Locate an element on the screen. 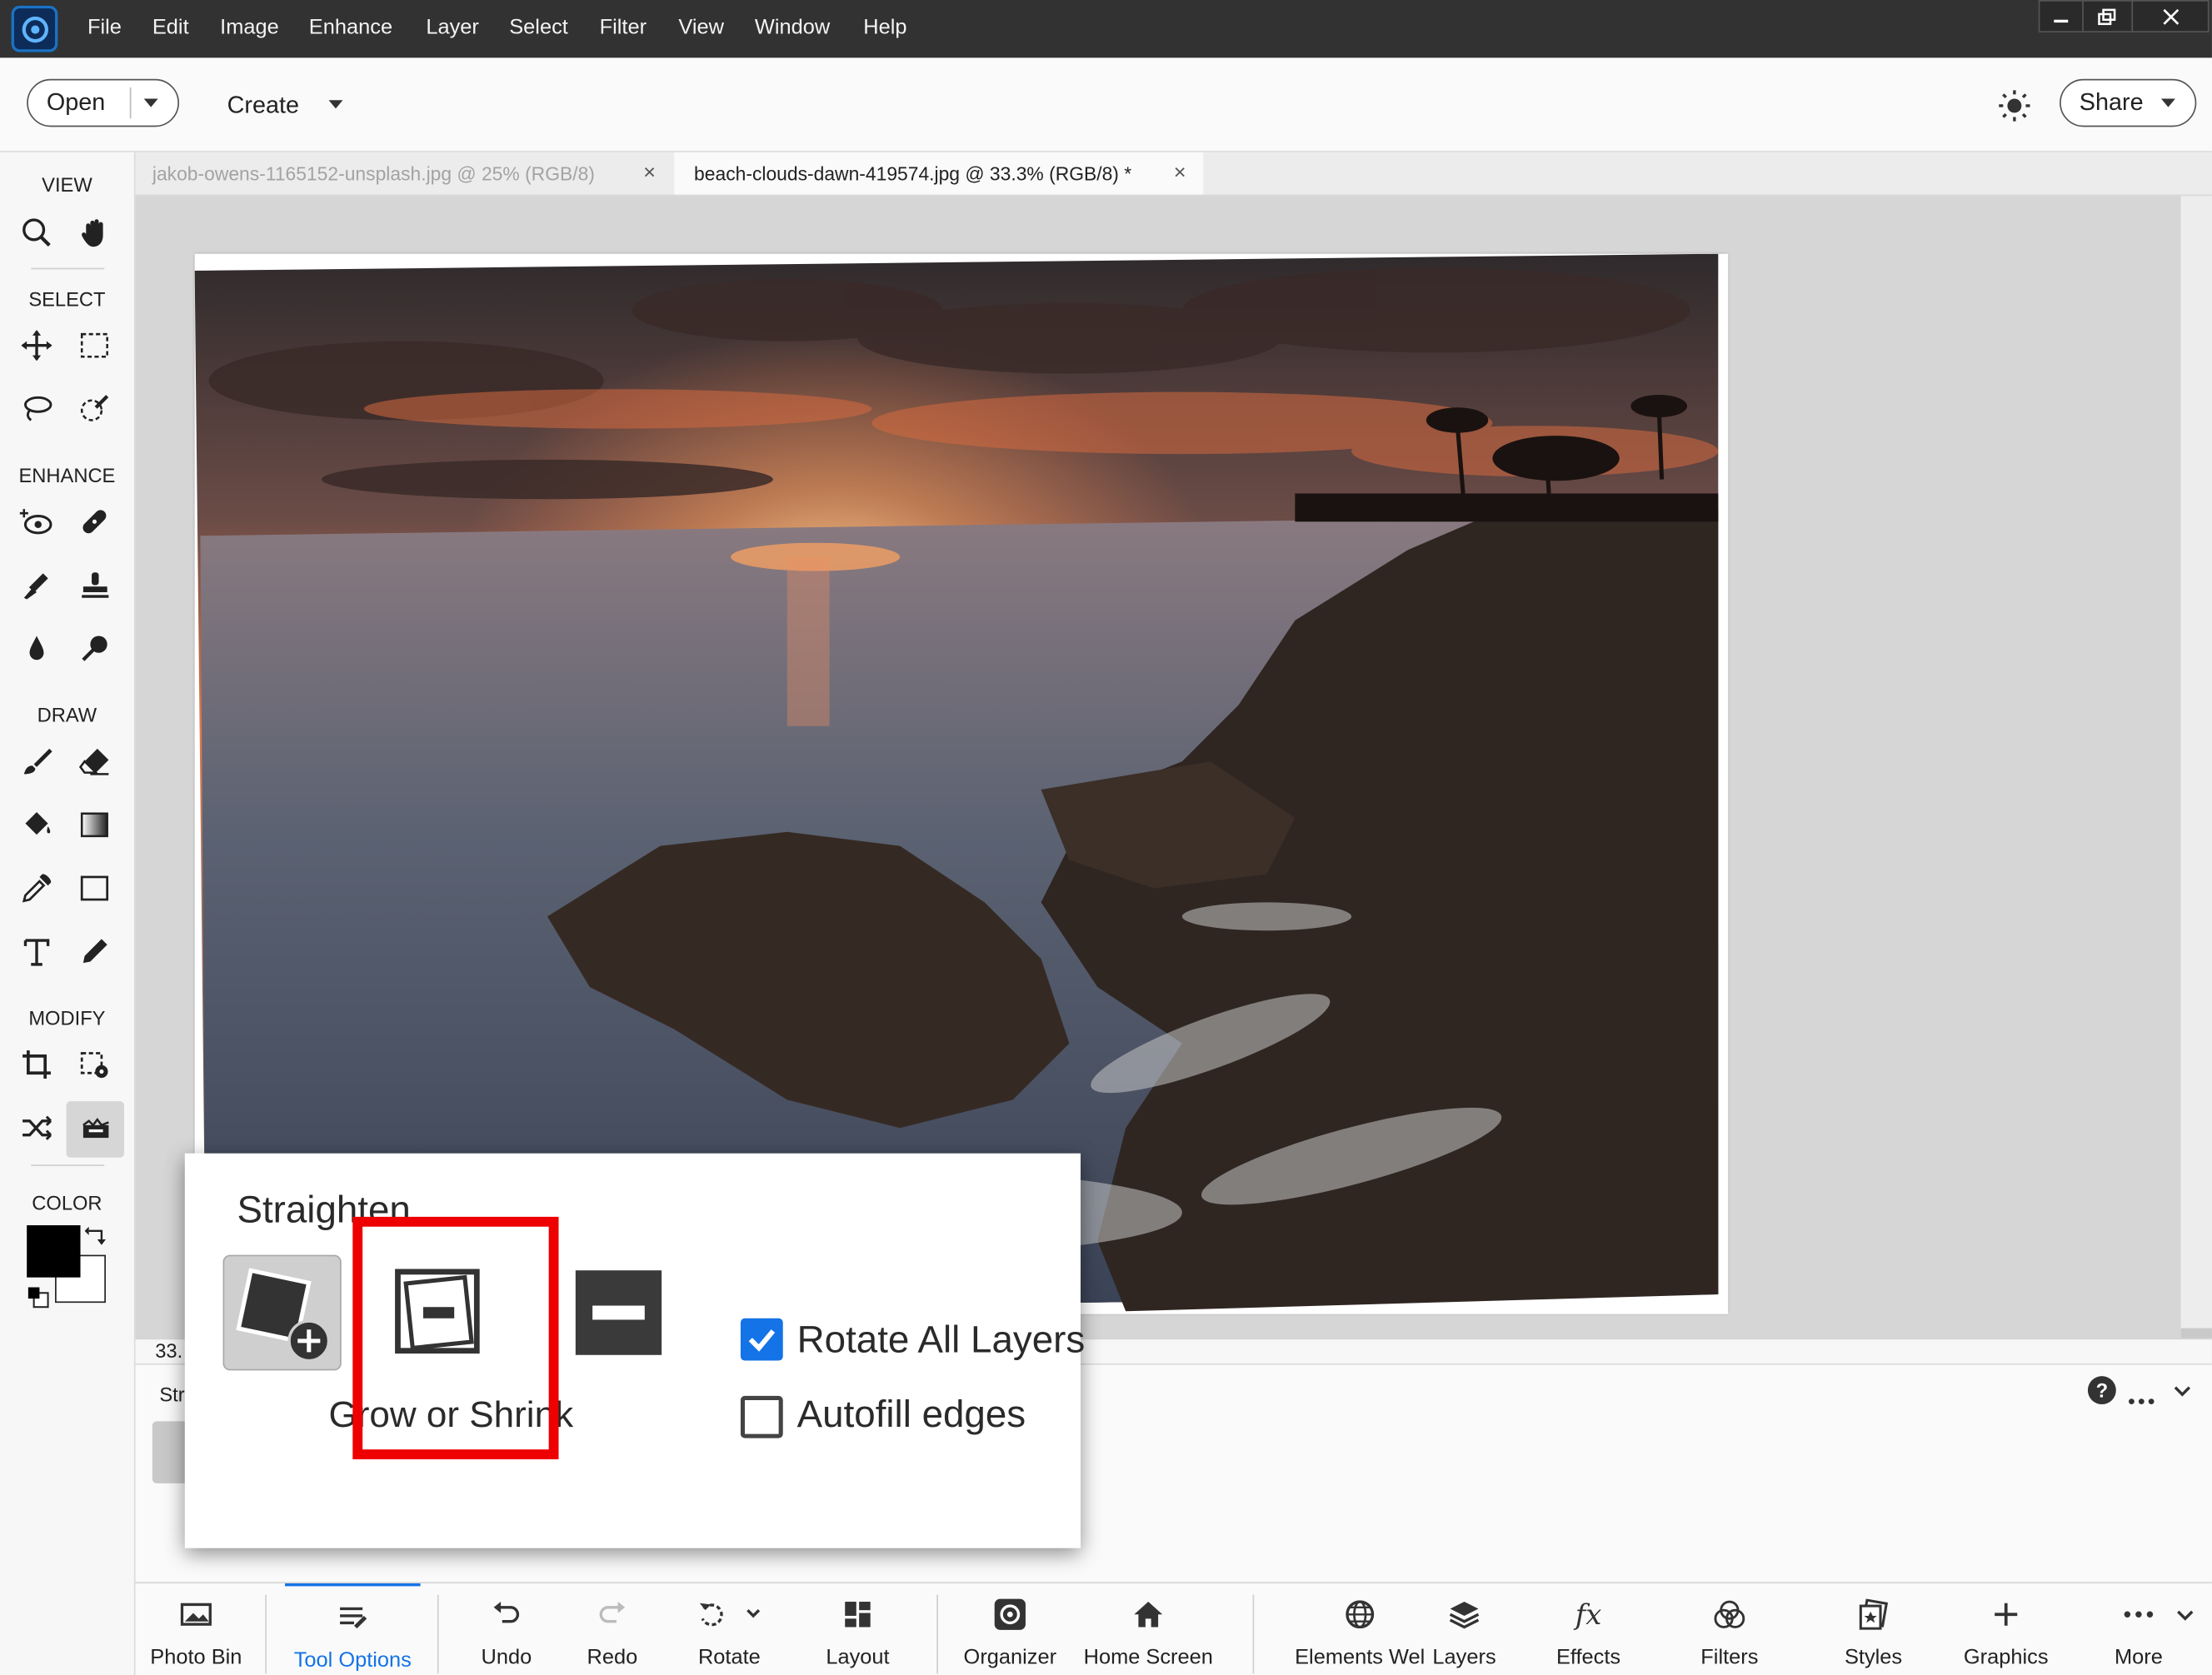  paint-bucket-icon is located at coordinates (36, 825).